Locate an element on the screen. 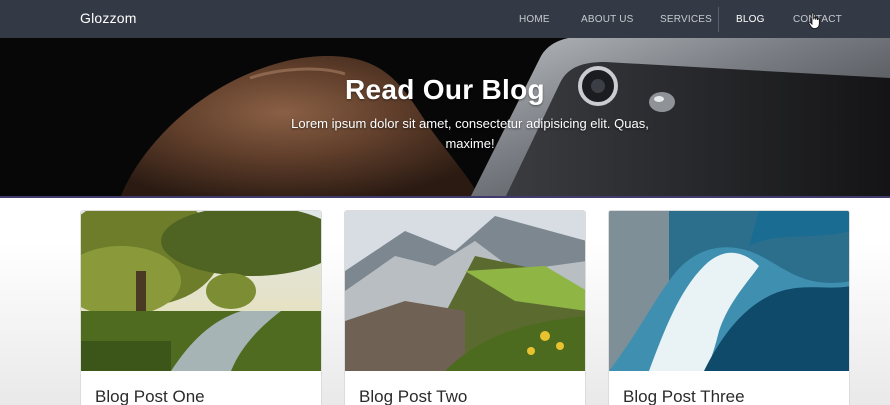 This screenshot has width=890, height=405. blog-post-title: Blog Post One is located at coordinates (150, 396).